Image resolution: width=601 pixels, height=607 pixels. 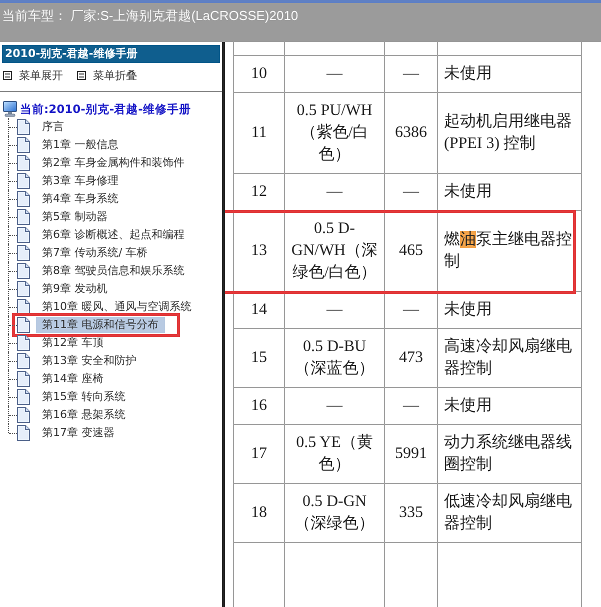 I want to click on tree-root: 当前:2010-别克-君越-维修手册, so click(x=105, y=109).